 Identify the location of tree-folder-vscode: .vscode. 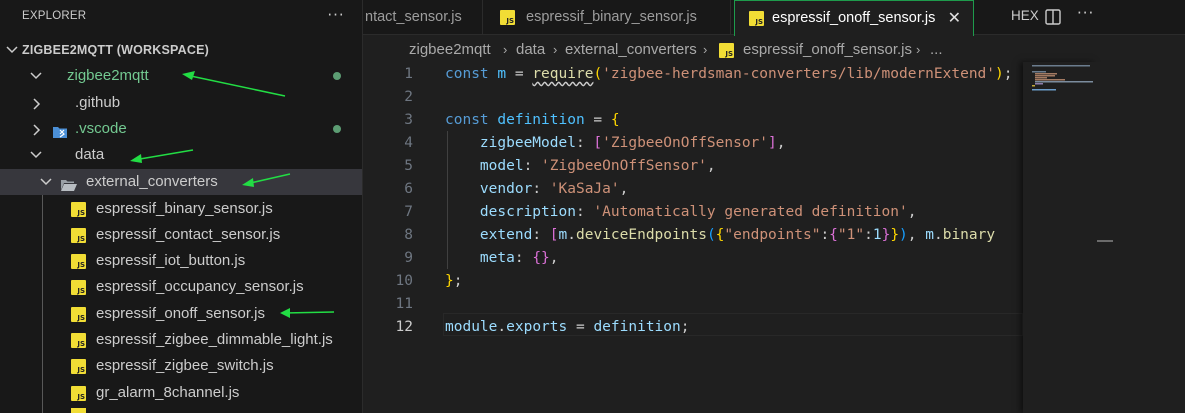
(181, 129).